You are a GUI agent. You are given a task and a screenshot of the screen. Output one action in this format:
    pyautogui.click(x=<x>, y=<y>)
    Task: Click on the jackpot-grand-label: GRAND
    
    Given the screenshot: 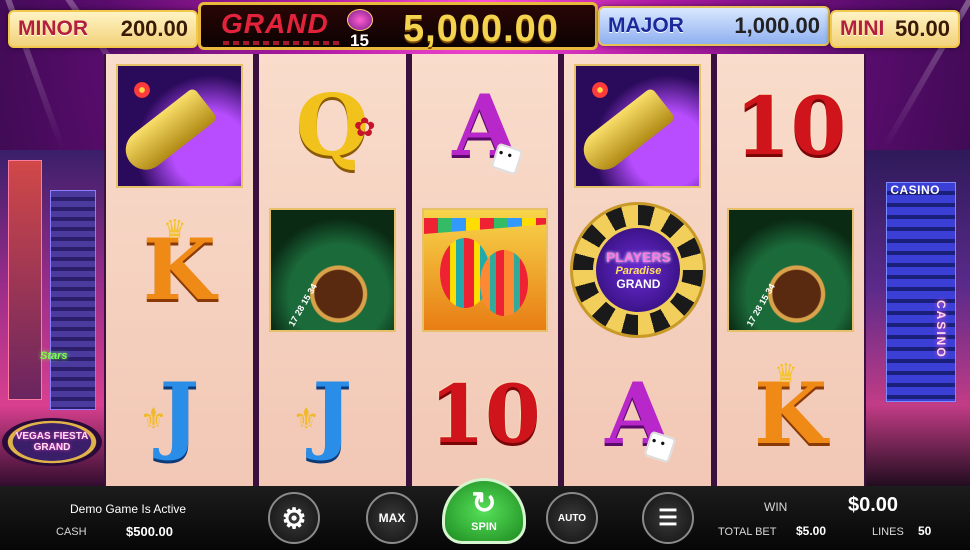 What is the action you would take?
    pyautogui.click(x=275, y=23)
    